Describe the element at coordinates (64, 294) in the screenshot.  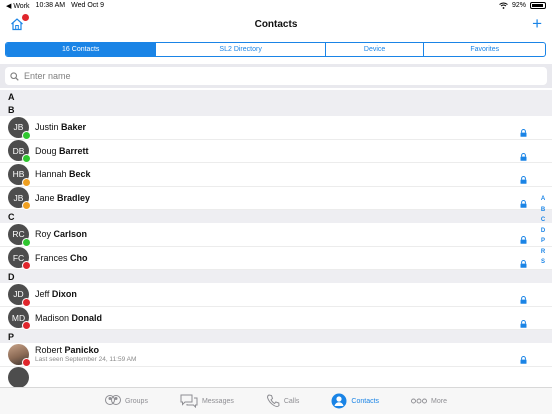
I see `contact-last-name: Dixon` at that location.